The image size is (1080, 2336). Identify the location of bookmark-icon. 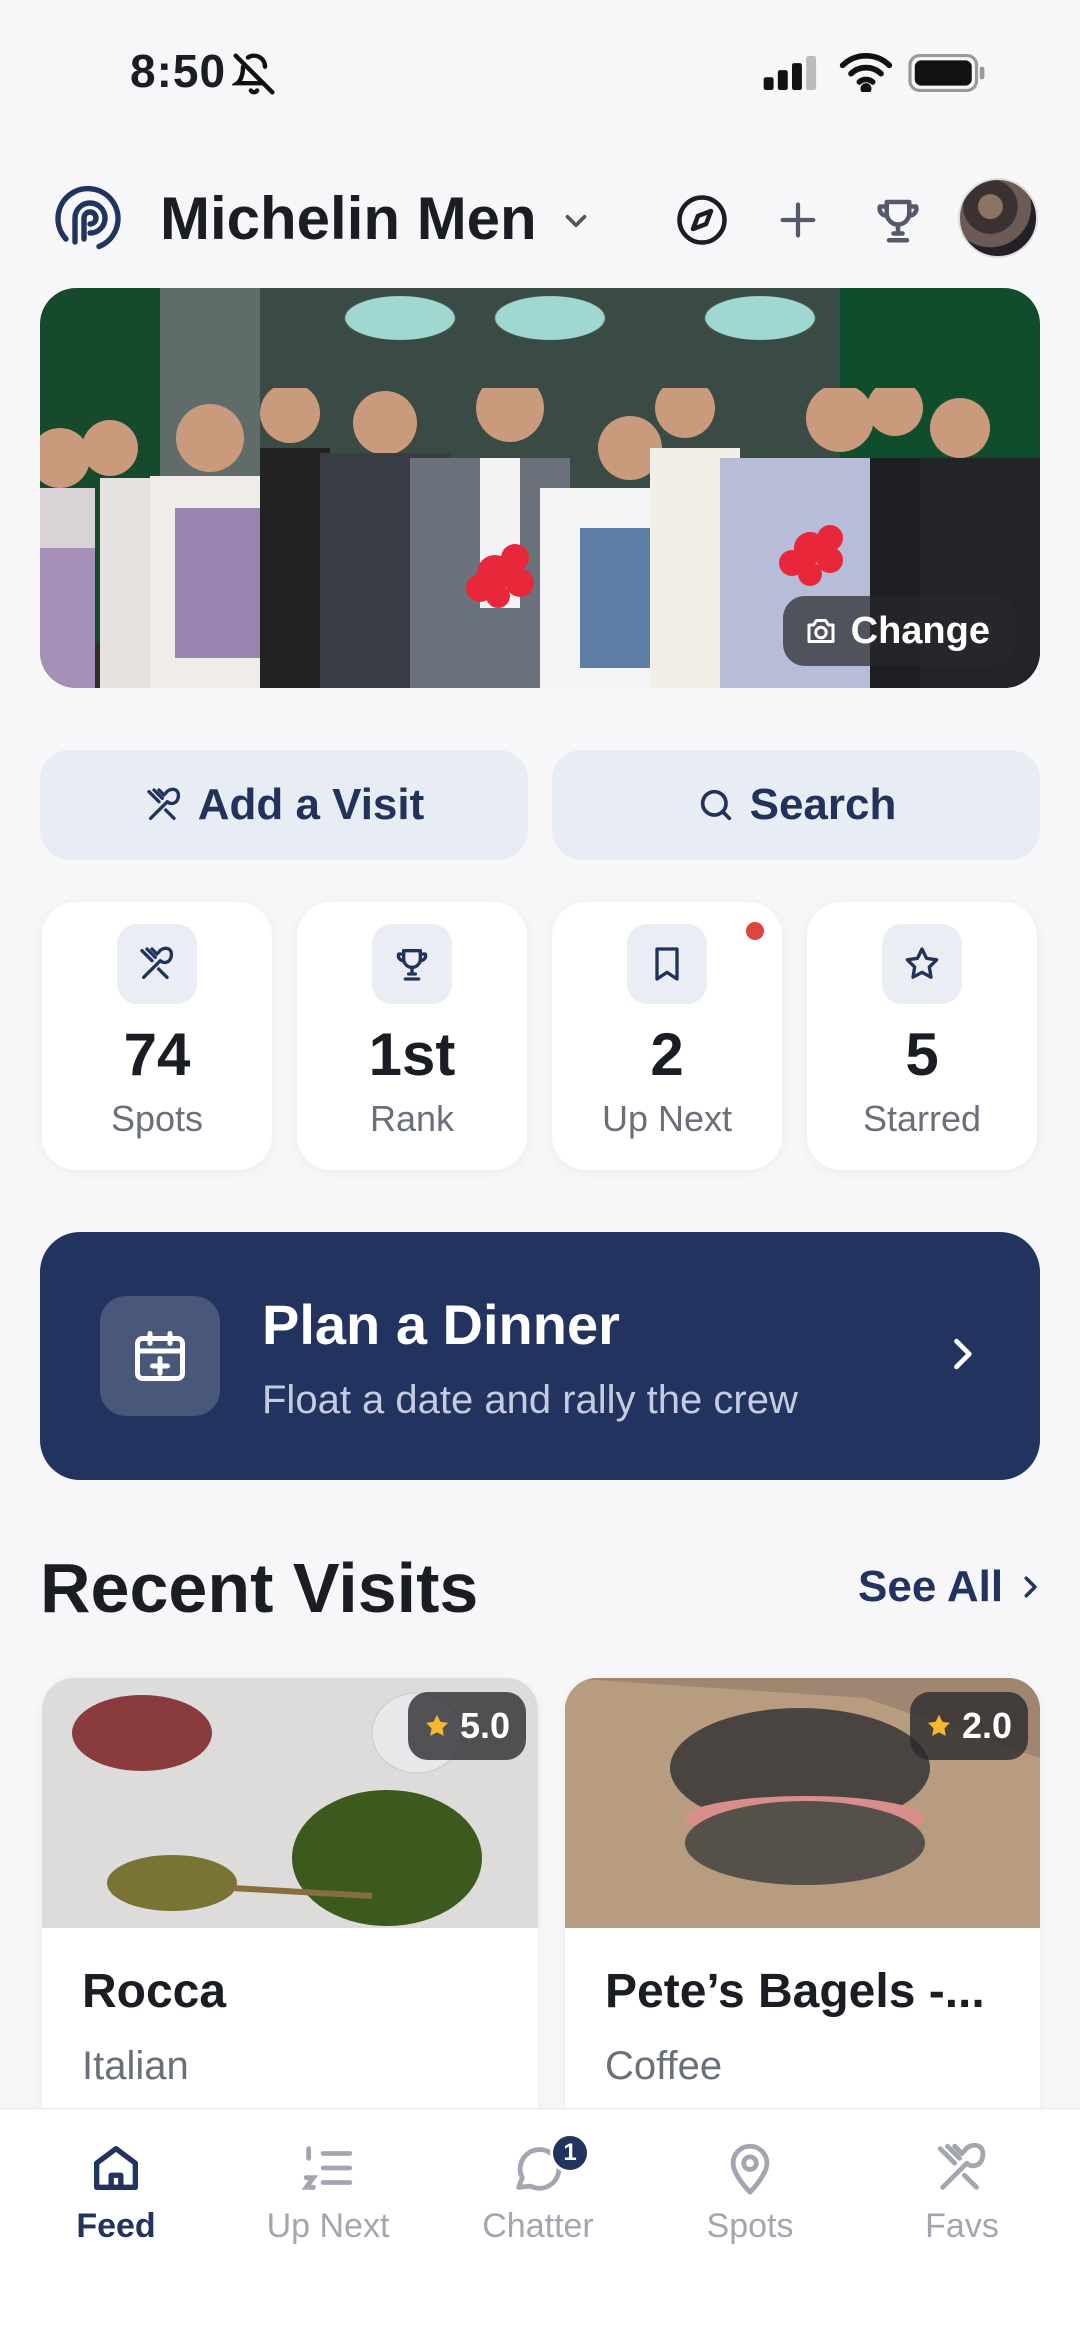
(667, 964).